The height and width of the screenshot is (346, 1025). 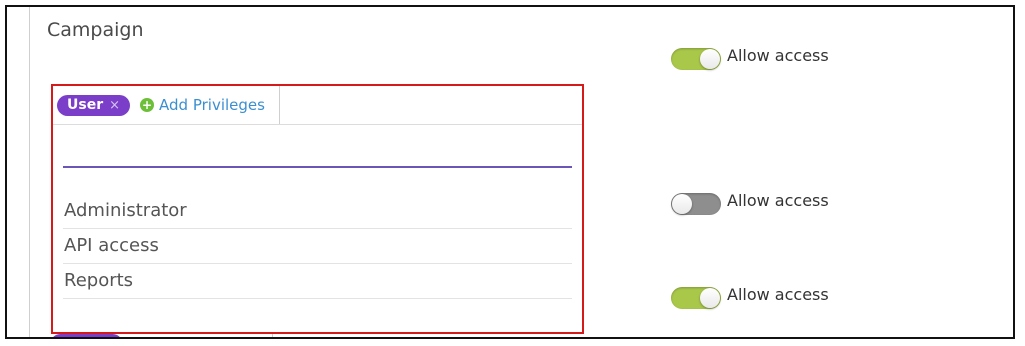 I want to click on option-administrator: Administrator, so click(x=317, y=211).